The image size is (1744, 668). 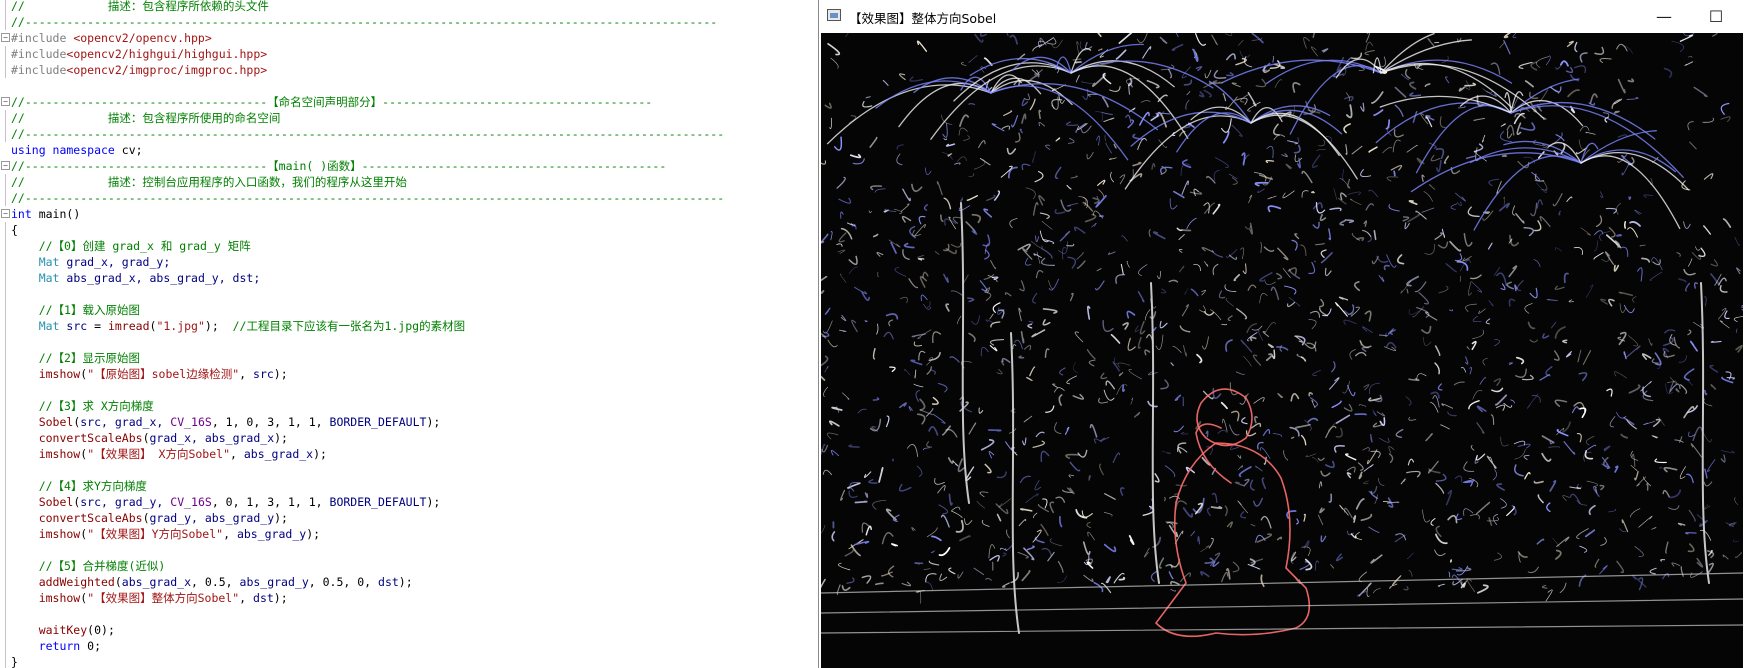 I want to click on code-line: }, so click(x=409, y=661).